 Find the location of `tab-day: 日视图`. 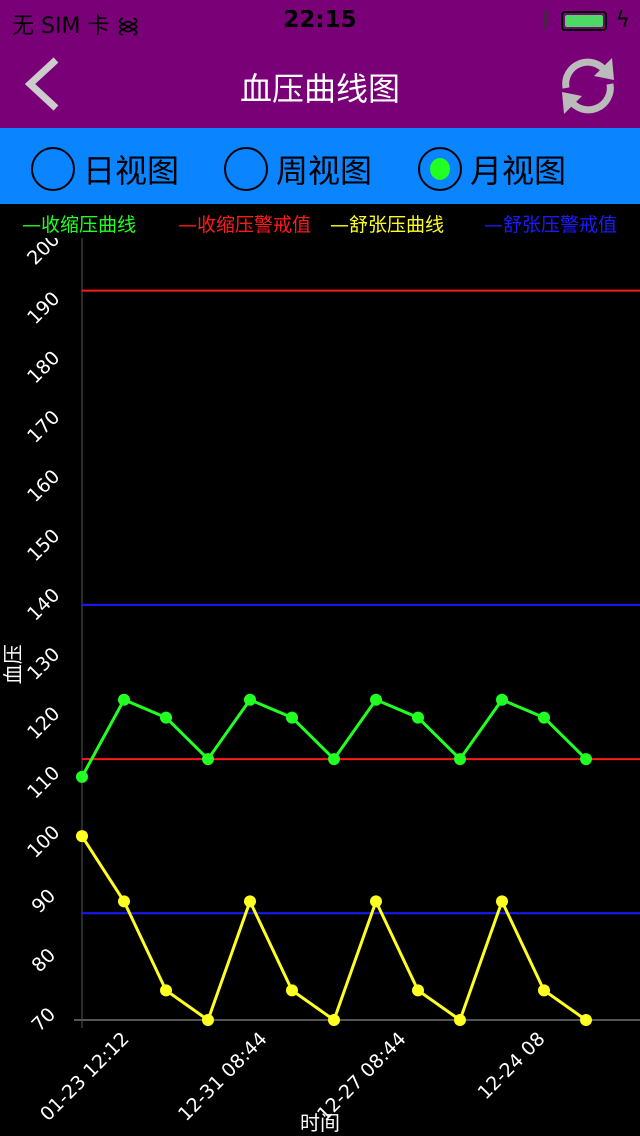

tab-day: 日视图 is located at coordinates (105, 169).